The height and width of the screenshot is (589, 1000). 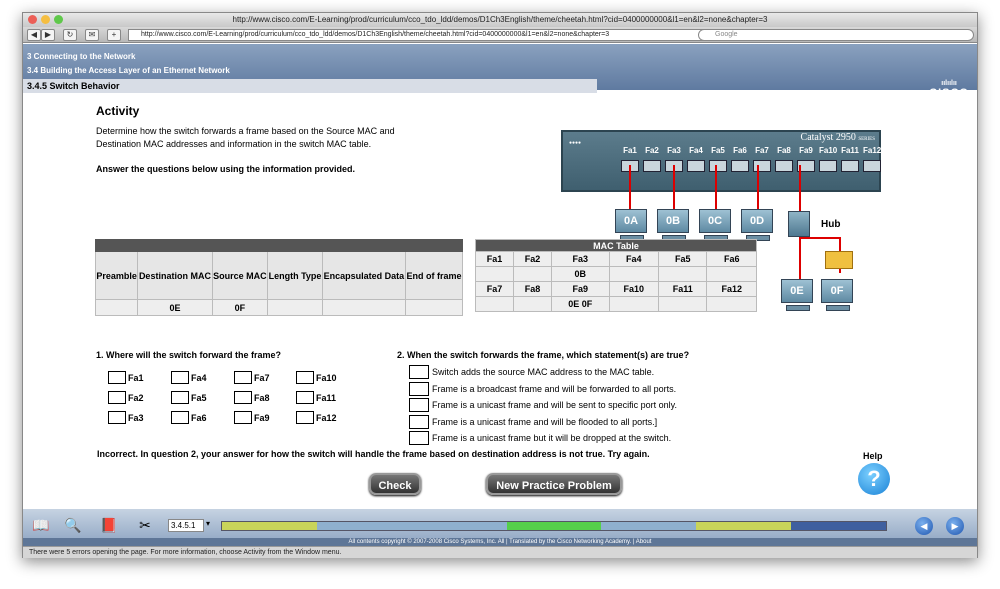 I want to click on q1-option-fa4: Fa4, so click(x=189, y=377).